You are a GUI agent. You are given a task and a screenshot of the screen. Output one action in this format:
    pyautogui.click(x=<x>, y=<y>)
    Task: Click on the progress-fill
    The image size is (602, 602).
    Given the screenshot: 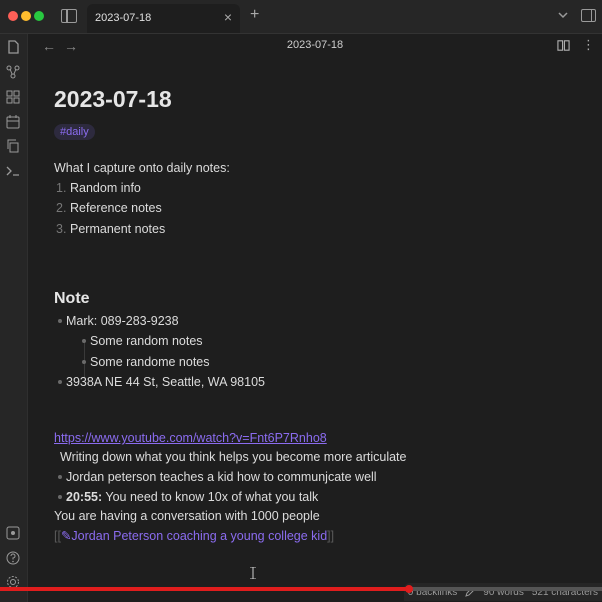 What is the action you would take?
    pyautogui.click(x=205, y=589)
    